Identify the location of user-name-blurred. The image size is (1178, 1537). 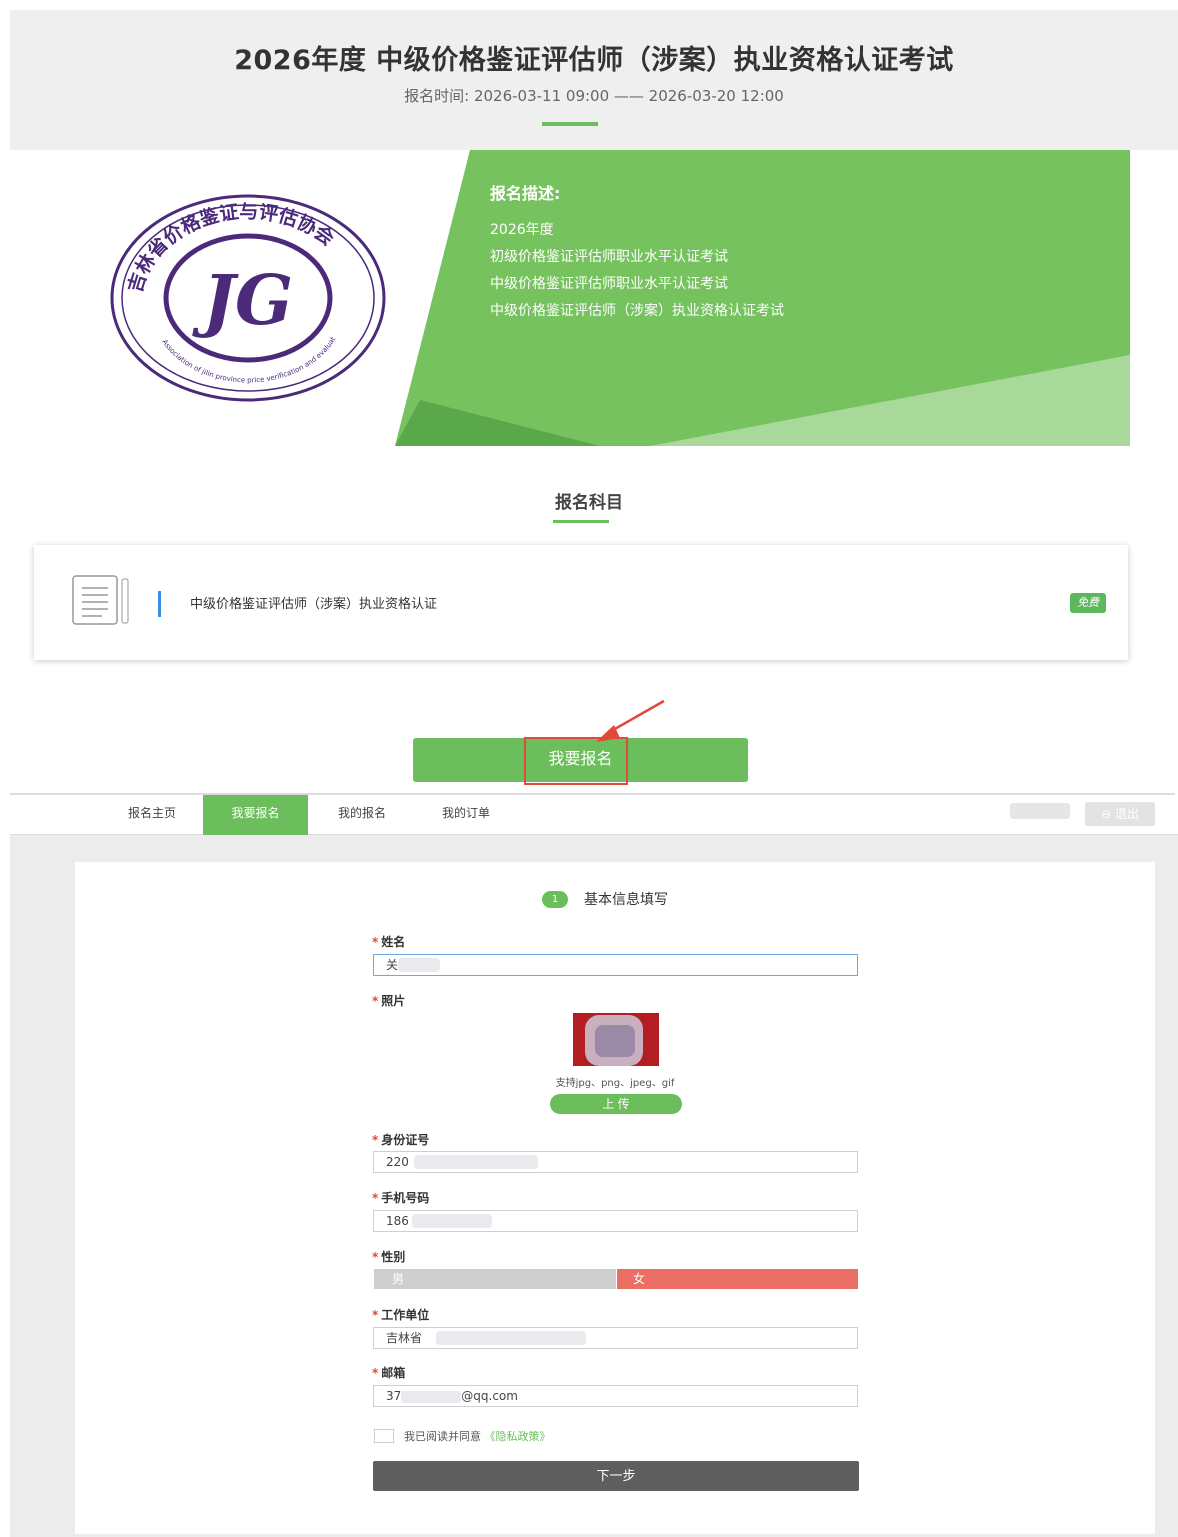
(1040, 811).